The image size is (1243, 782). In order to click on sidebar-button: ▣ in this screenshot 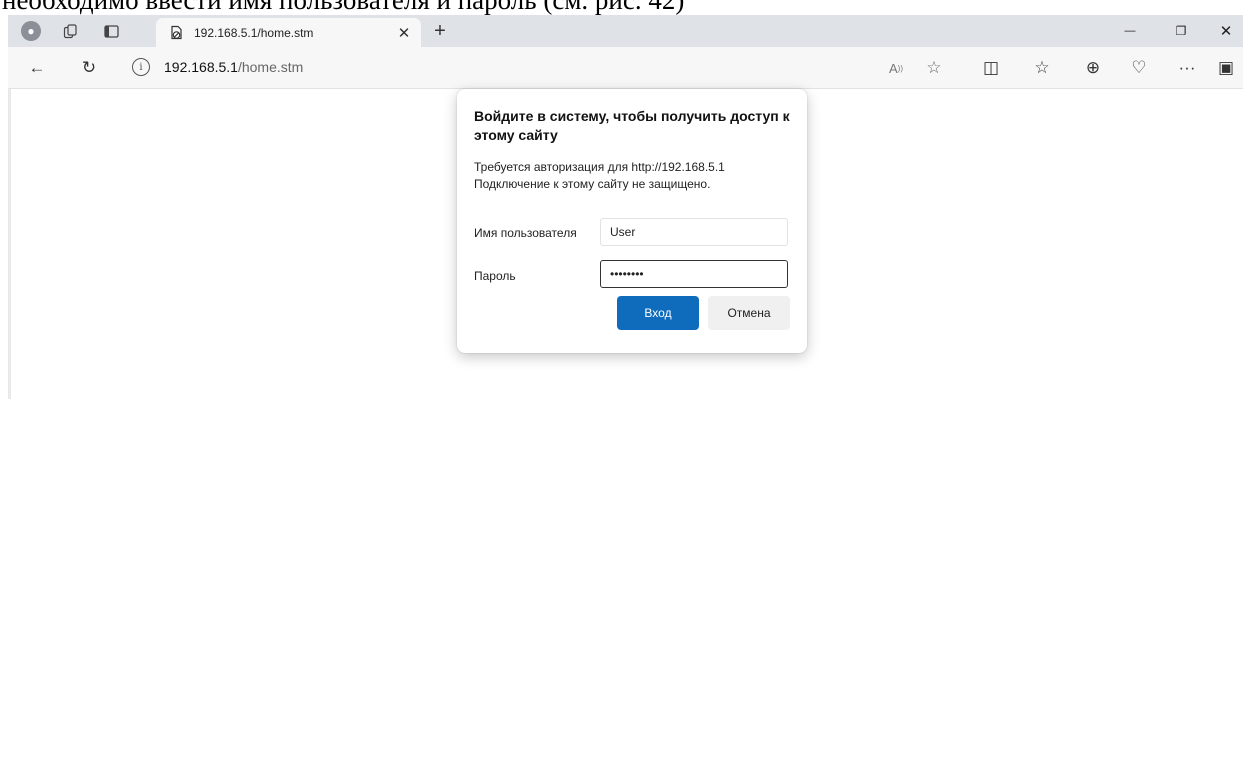, I will do `click(1226, 68)`.